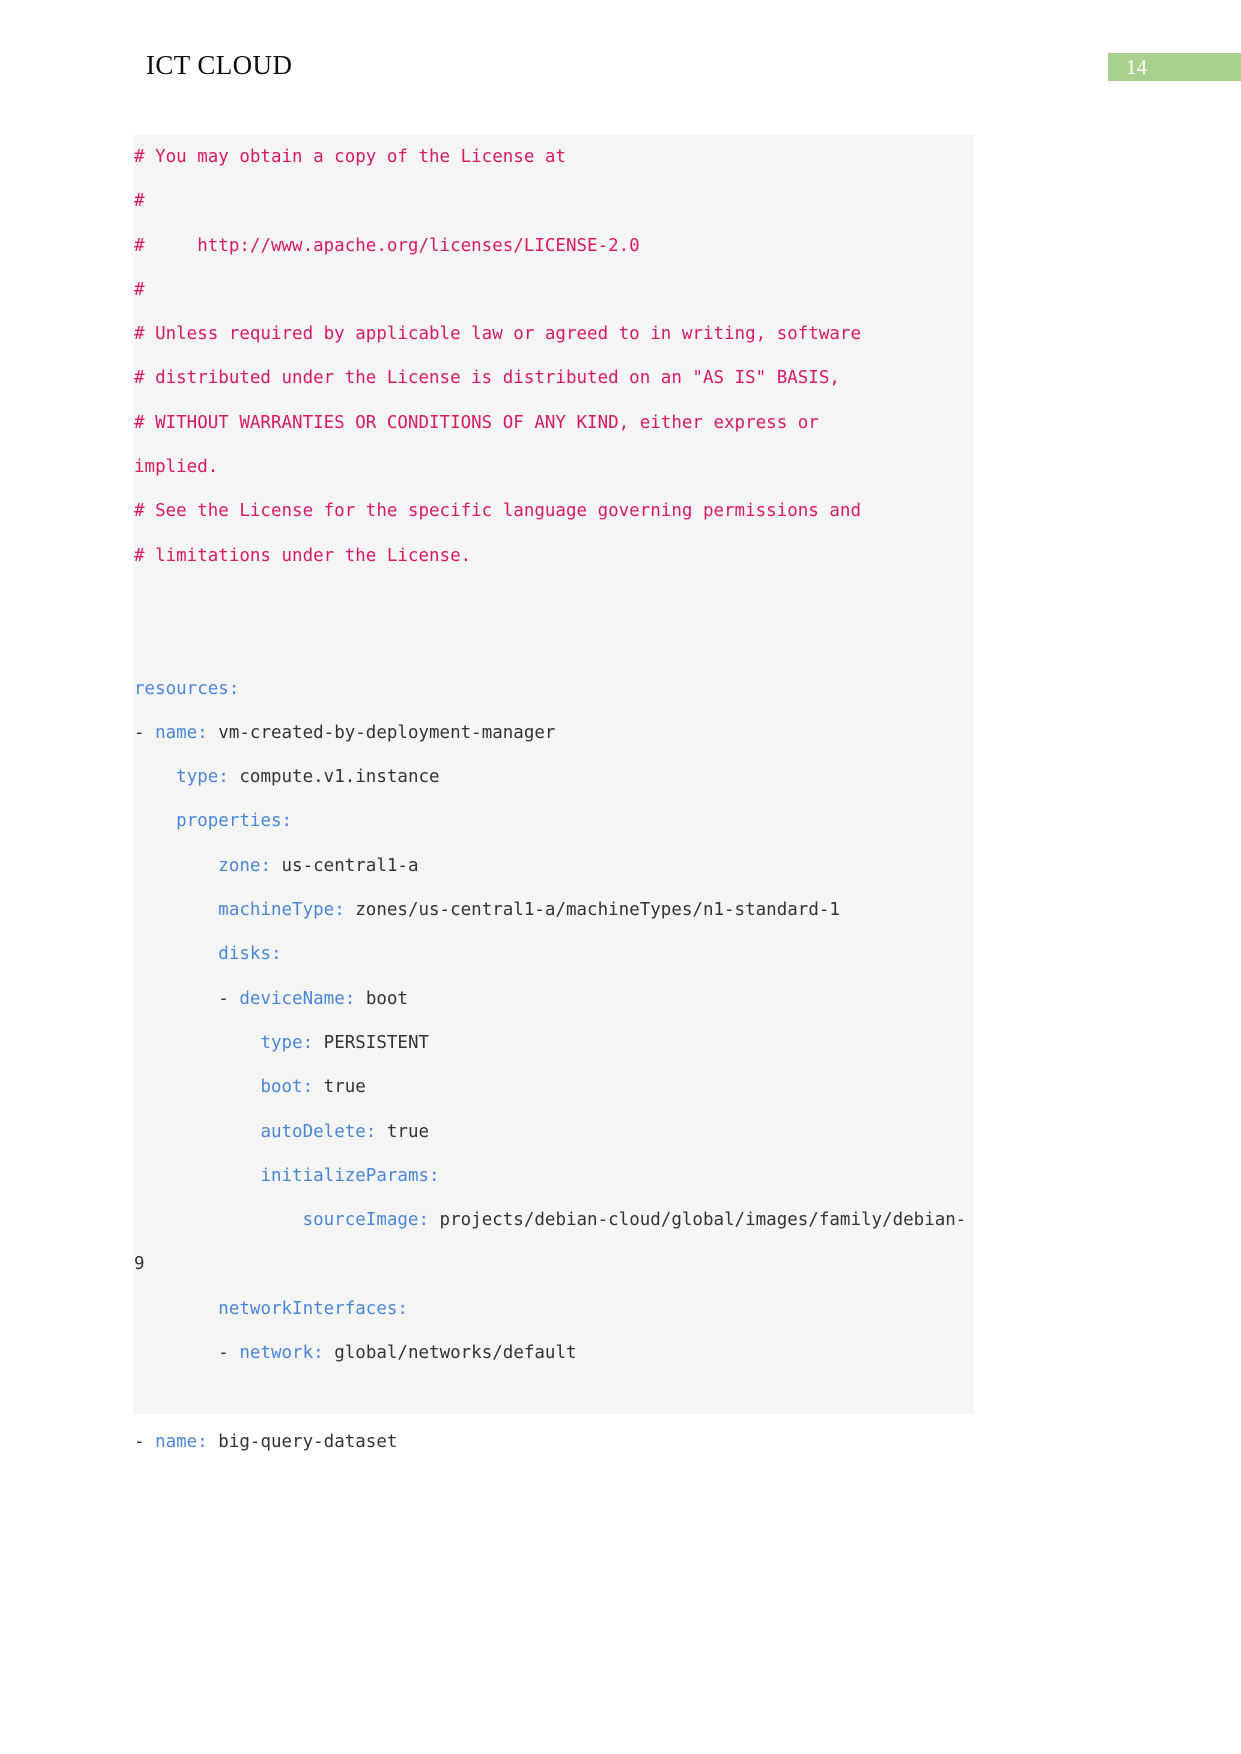  What do you see at coordinates (313, 1308) in the screenshot?
I see `yaml-key-token: networkInterfaces:` at bounding box center [313, 1308].